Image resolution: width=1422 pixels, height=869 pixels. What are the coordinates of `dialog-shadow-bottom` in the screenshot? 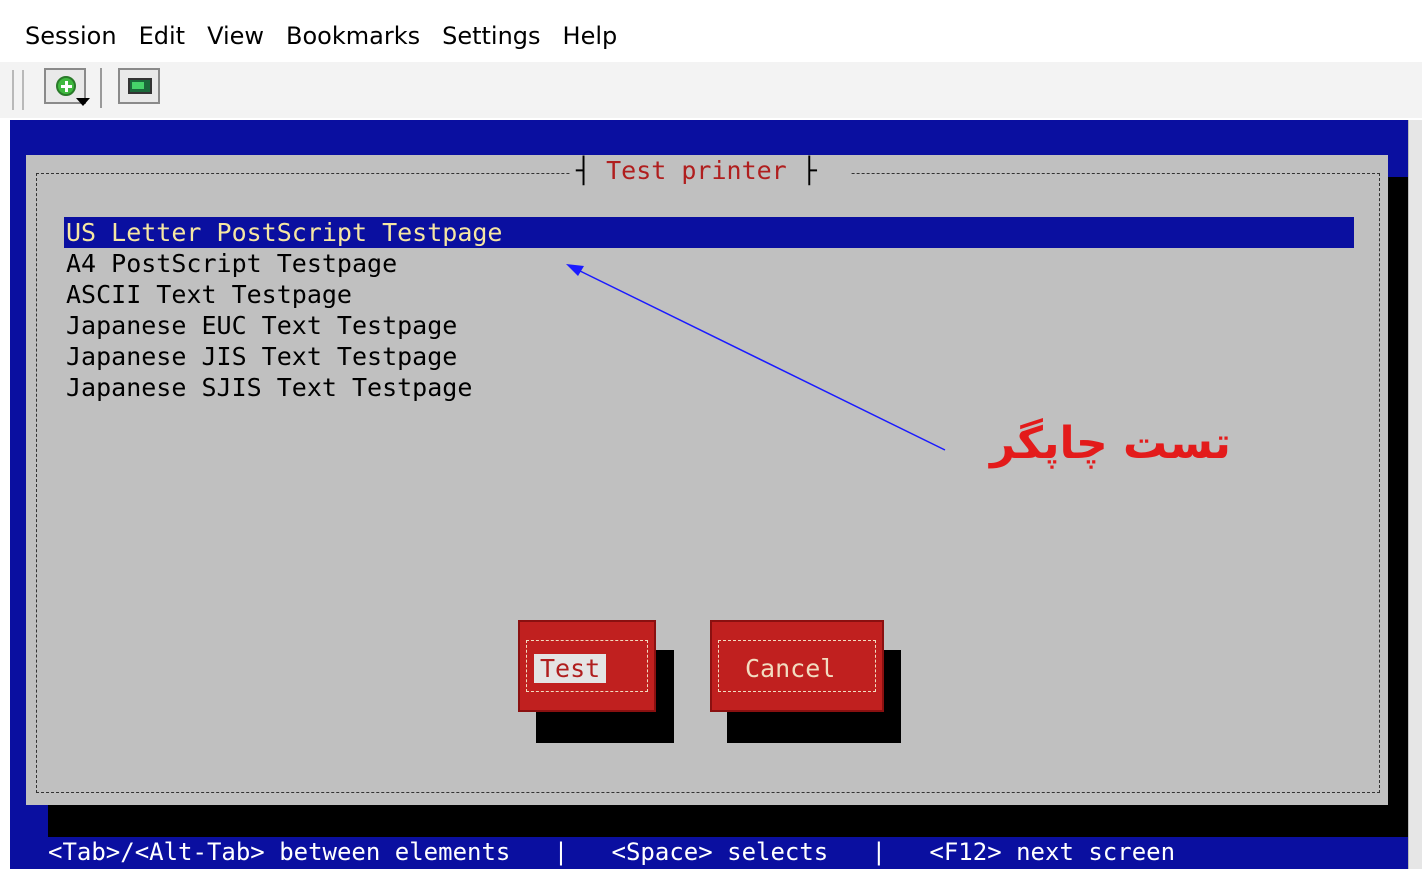 It's located at (718, 820).